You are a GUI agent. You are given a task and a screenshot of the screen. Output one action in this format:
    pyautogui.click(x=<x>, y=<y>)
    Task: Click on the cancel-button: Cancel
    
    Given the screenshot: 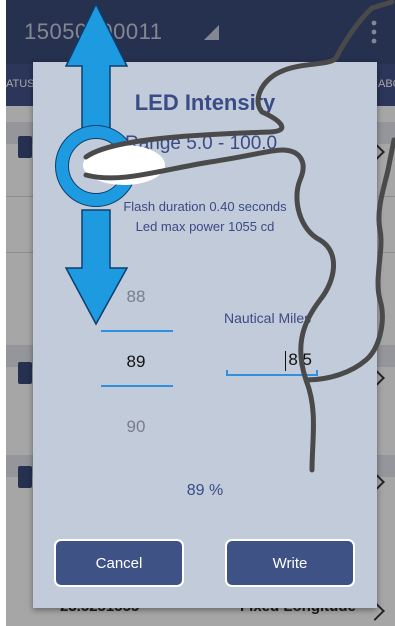 What is the action you would take?
    pyautogui.click(x=119, y=563)
    